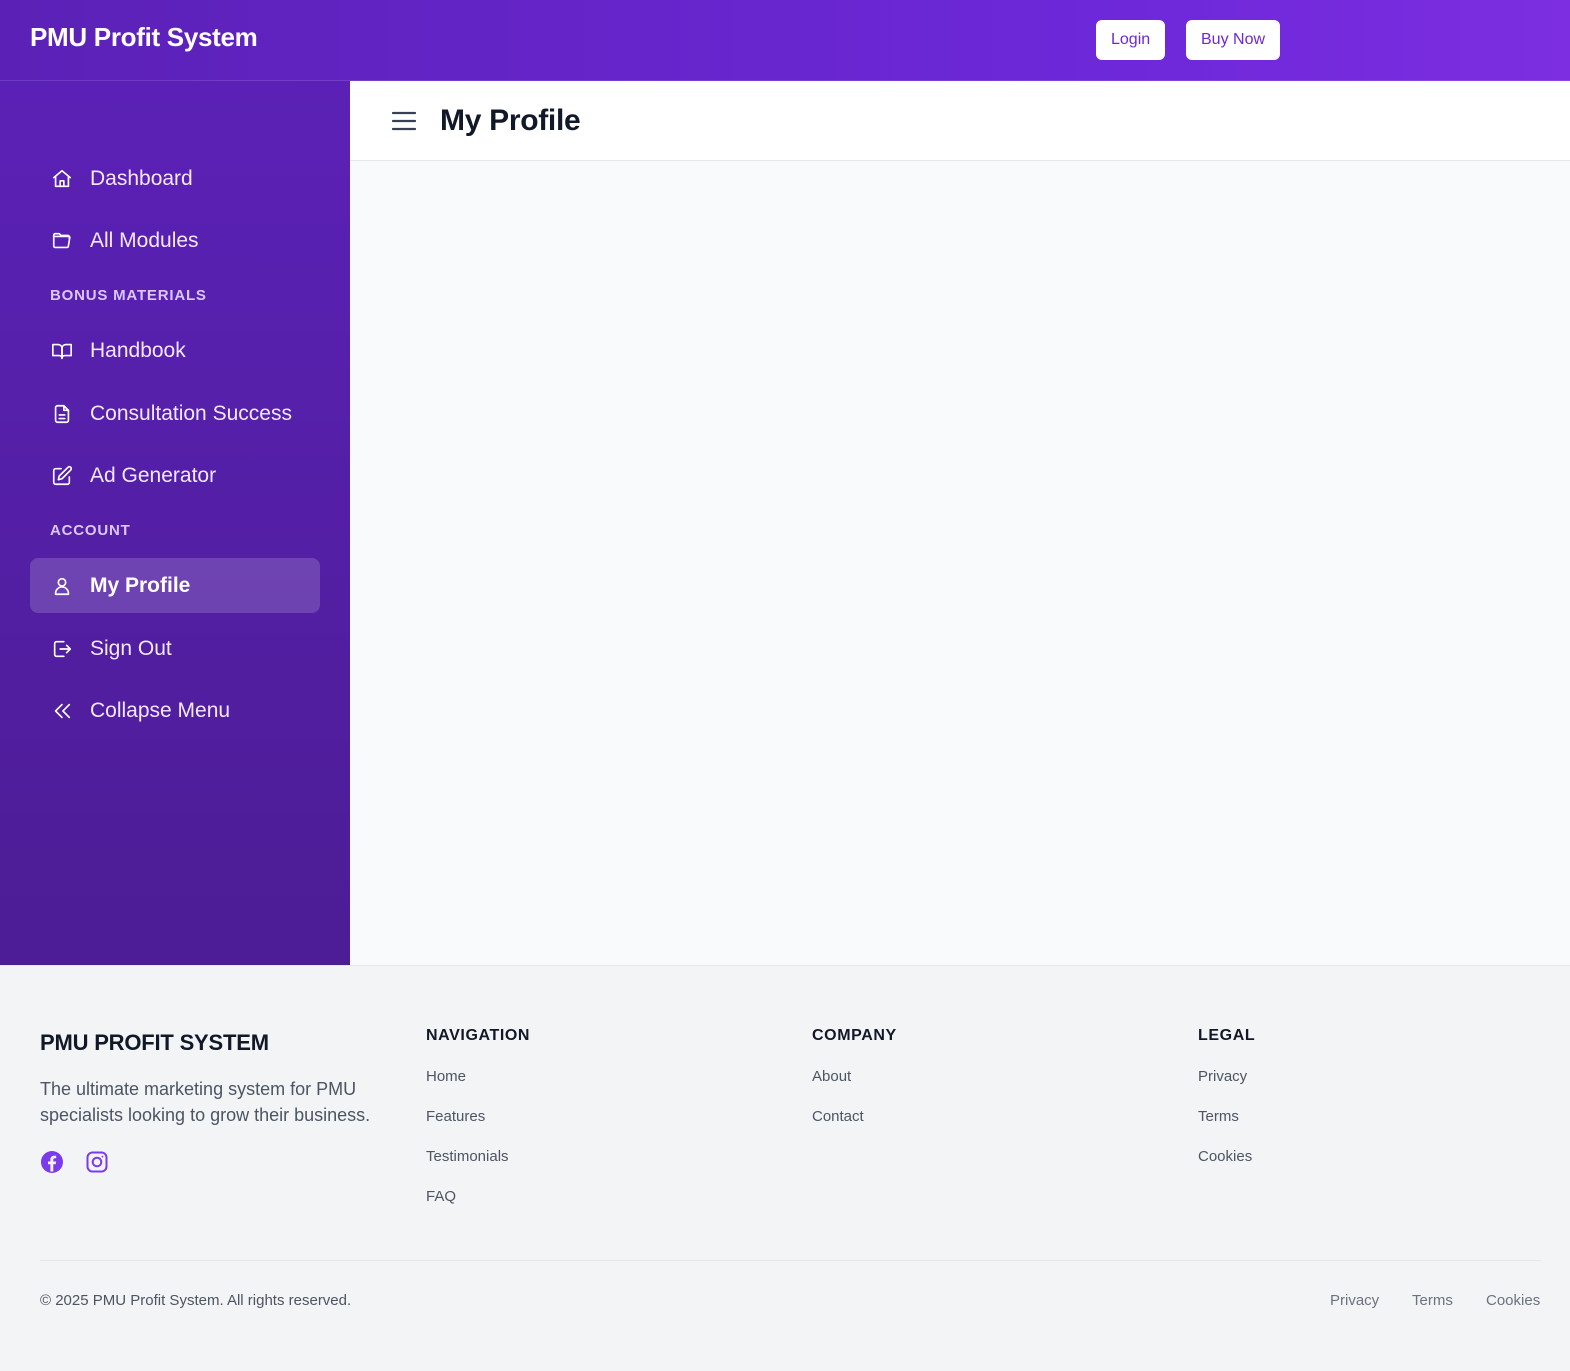  What do you see at coordinates (154, 1042) in the screenshot?
I see `footer-brand: PMU PROFIT SYSTEM` at bounding box center [154, 1042].